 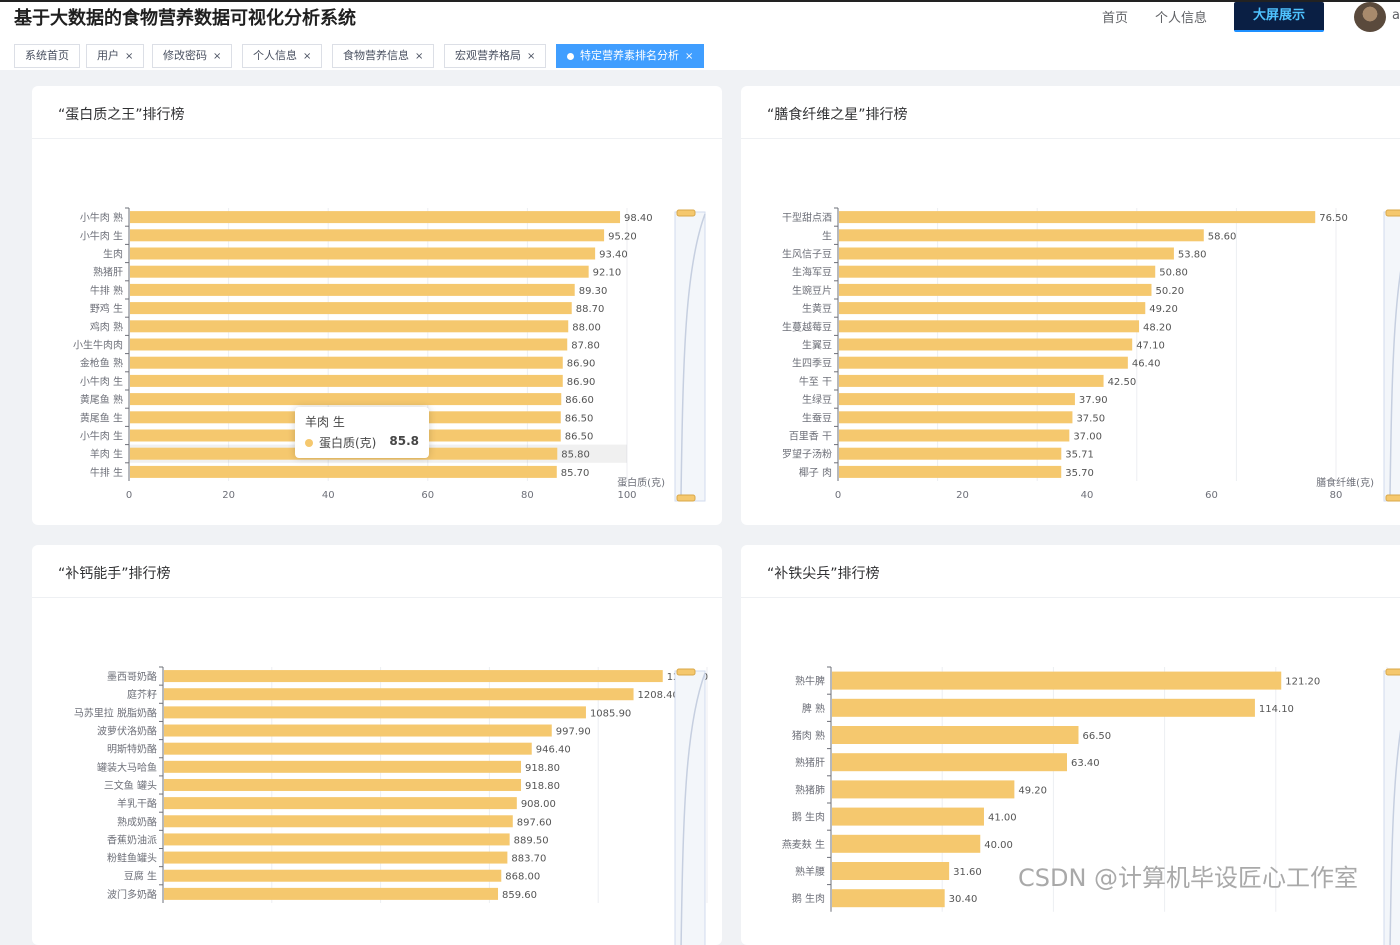 What do you see at coordinates (817, 345) in the screenshot?
I see `category-label: 生翼豆` at bounding box center [817, 345].